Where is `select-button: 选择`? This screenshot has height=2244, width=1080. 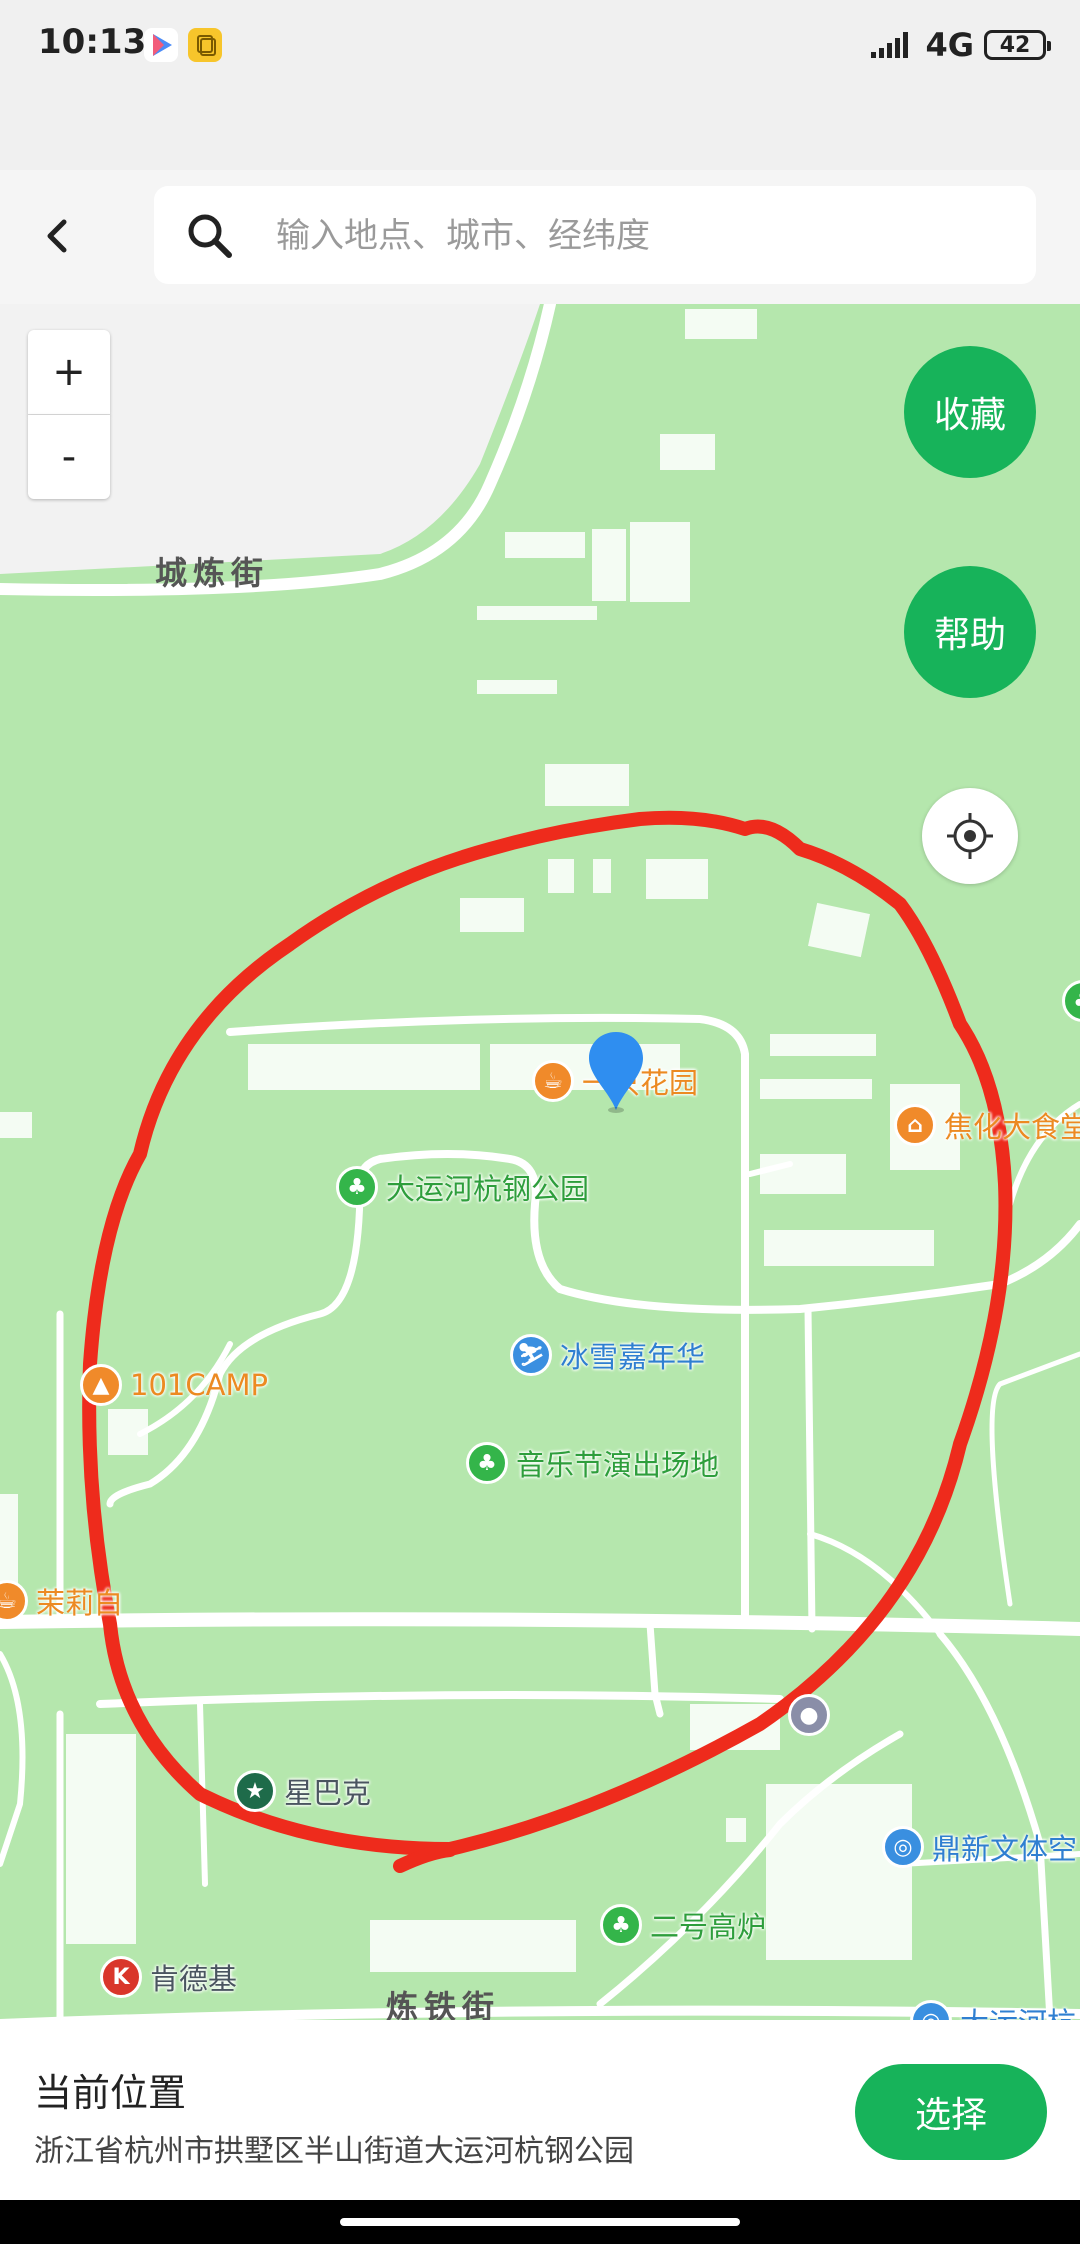
select-button: 选择 is located at coordinates (951, 2112).